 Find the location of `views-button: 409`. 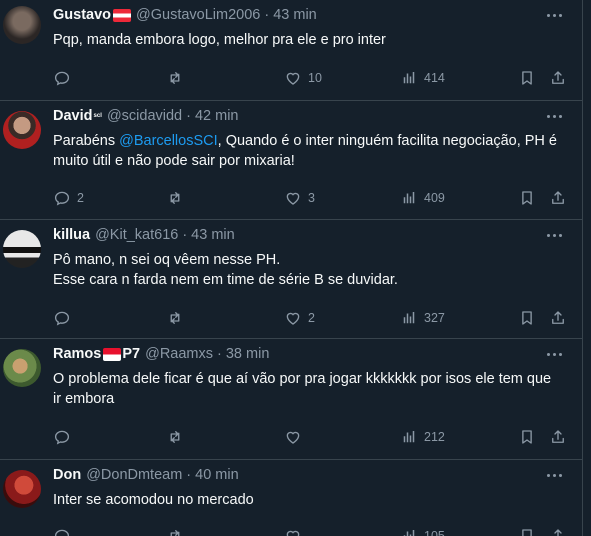

views-button: 409 is located at coordinates (422, 198).